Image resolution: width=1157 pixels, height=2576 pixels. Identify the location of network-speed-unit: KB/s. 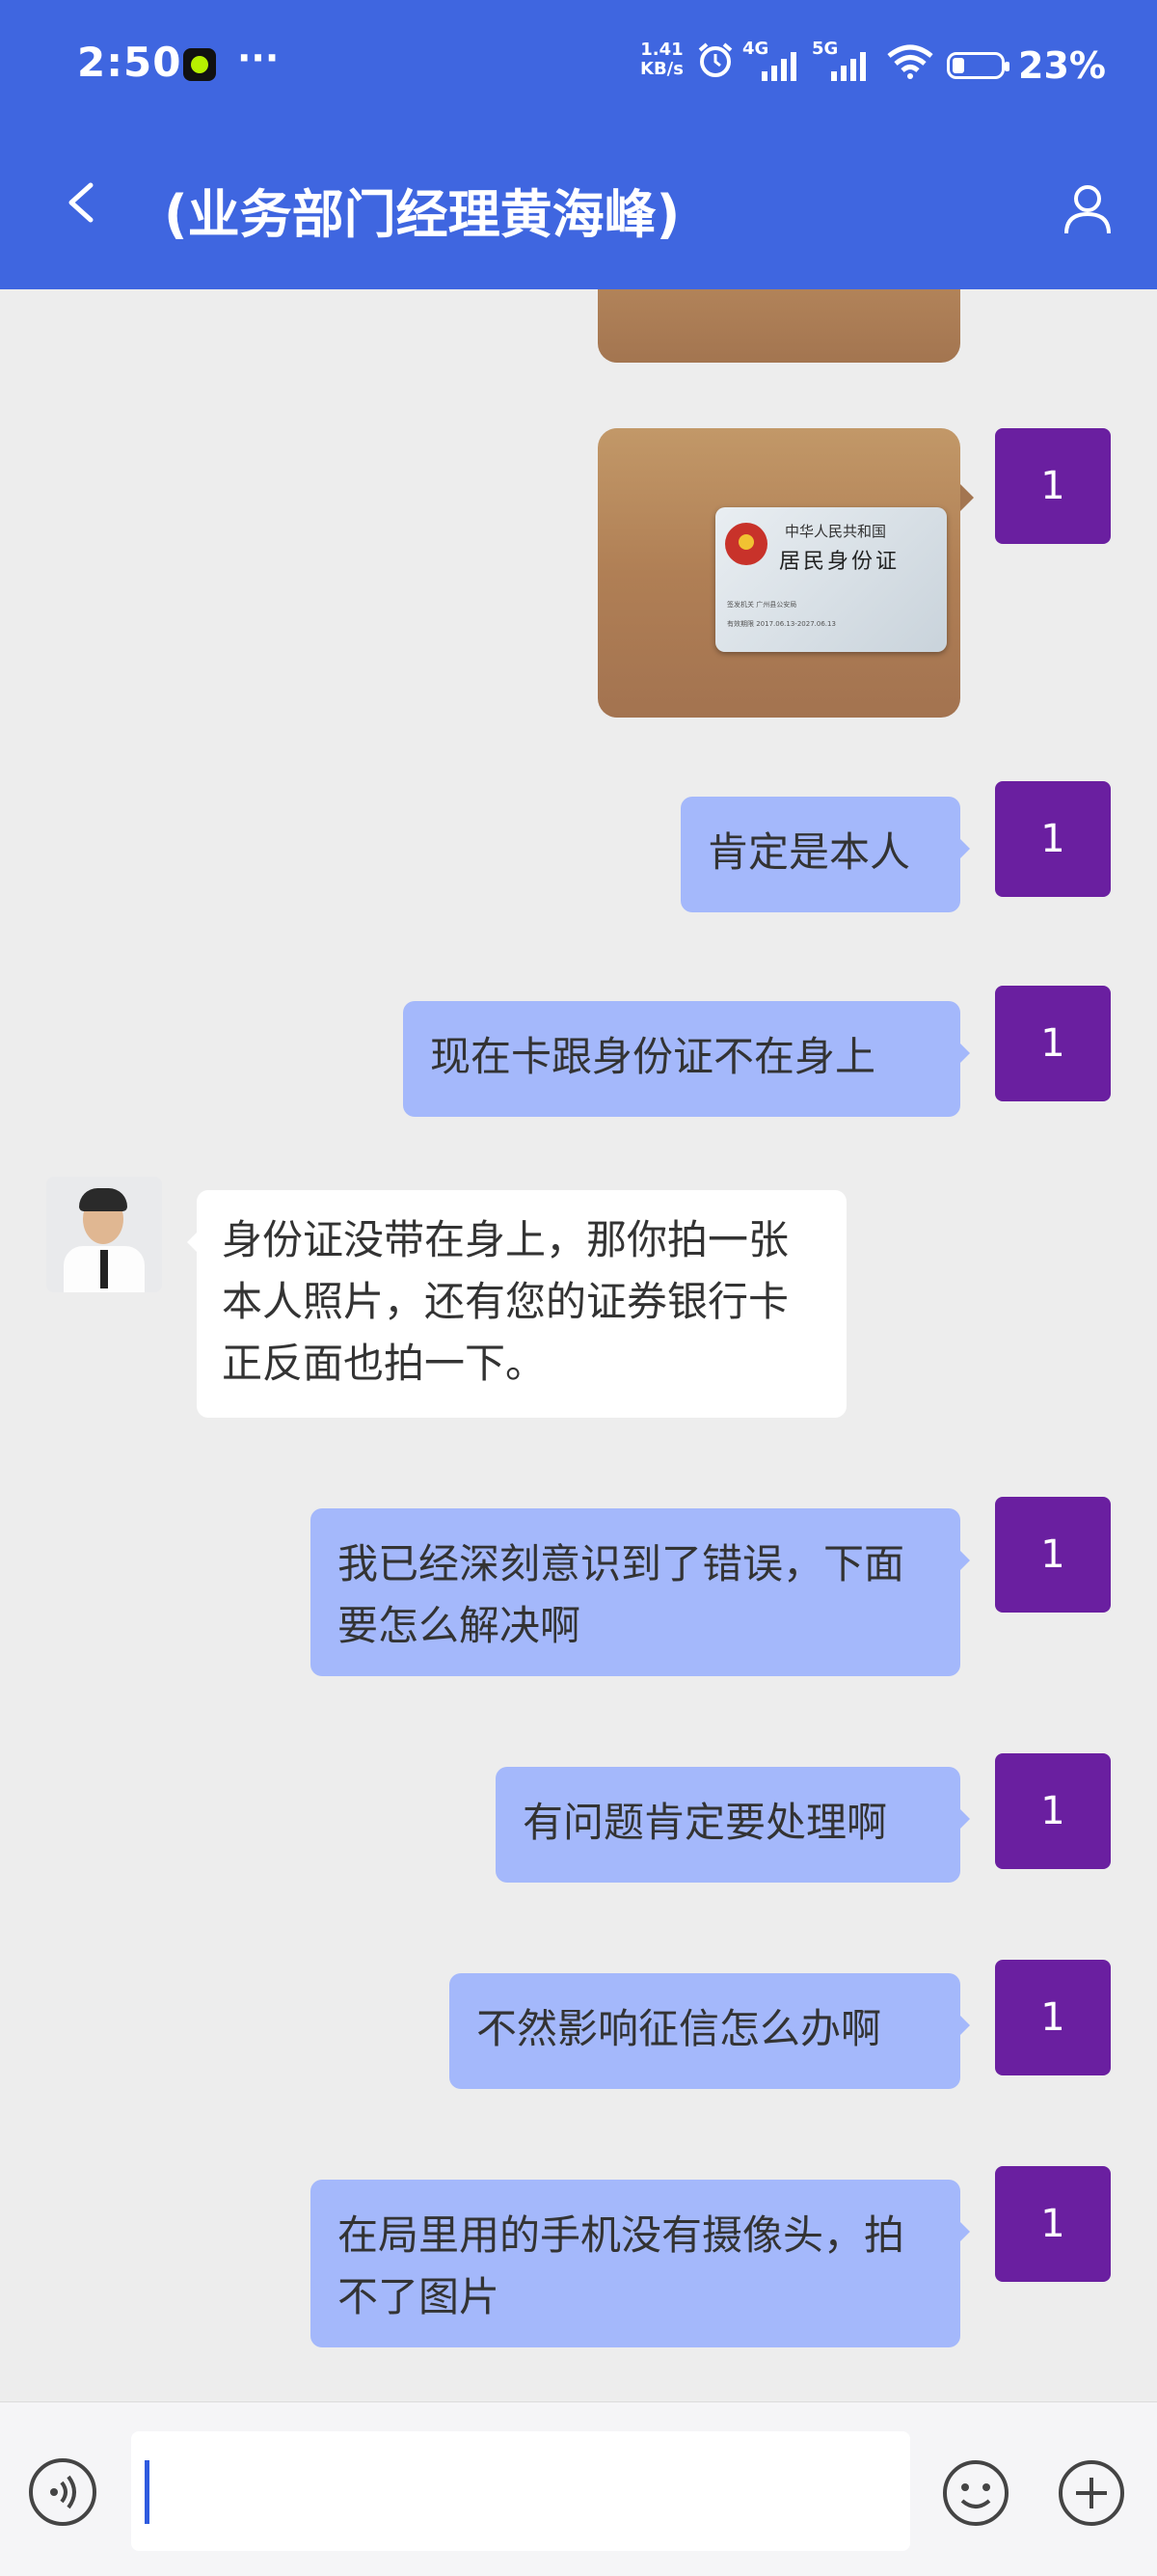
(662, 69).